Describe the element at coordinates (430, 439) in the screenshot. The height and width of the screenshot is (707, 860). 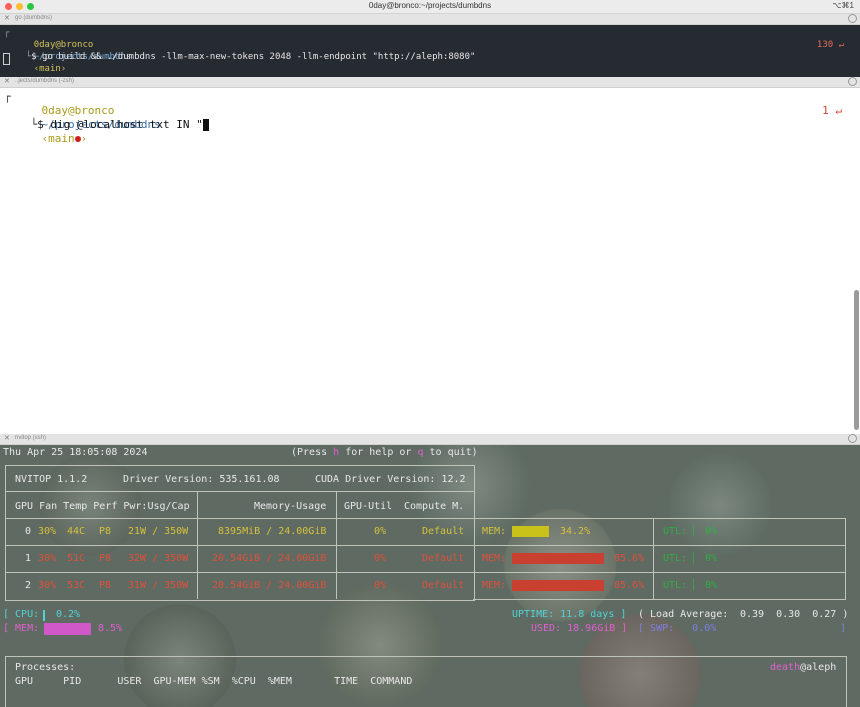
I see `pane3-header: ✕ nvitop (ssh)` at that location.